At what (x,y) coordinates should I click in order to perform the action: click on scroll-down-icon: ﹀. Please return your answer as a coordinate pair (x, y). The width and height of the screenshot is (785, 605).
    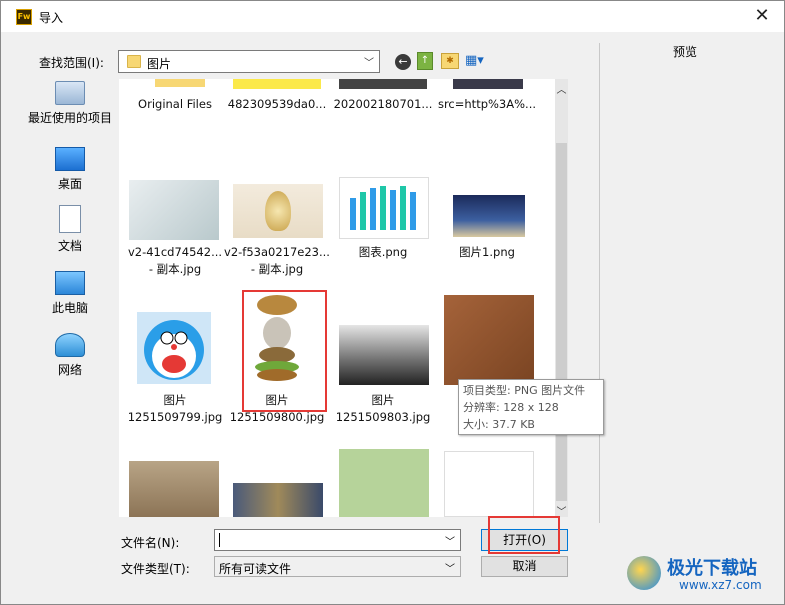
    Looking at the image, I should click on (561, 510).